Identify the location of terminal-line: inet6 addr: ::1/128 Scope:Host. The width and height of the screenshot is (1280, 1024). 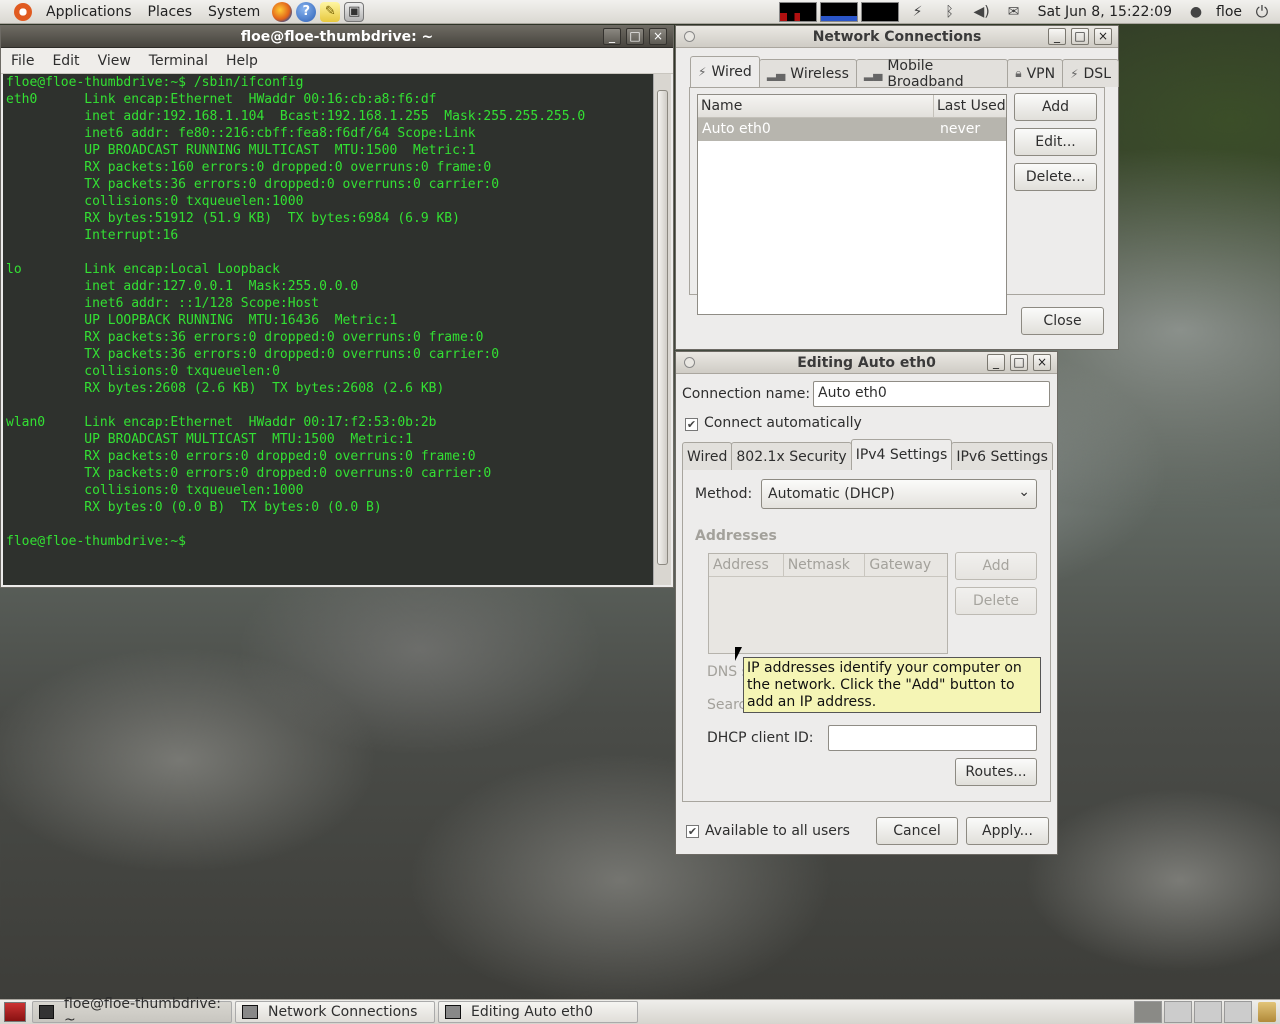
(163, 303).